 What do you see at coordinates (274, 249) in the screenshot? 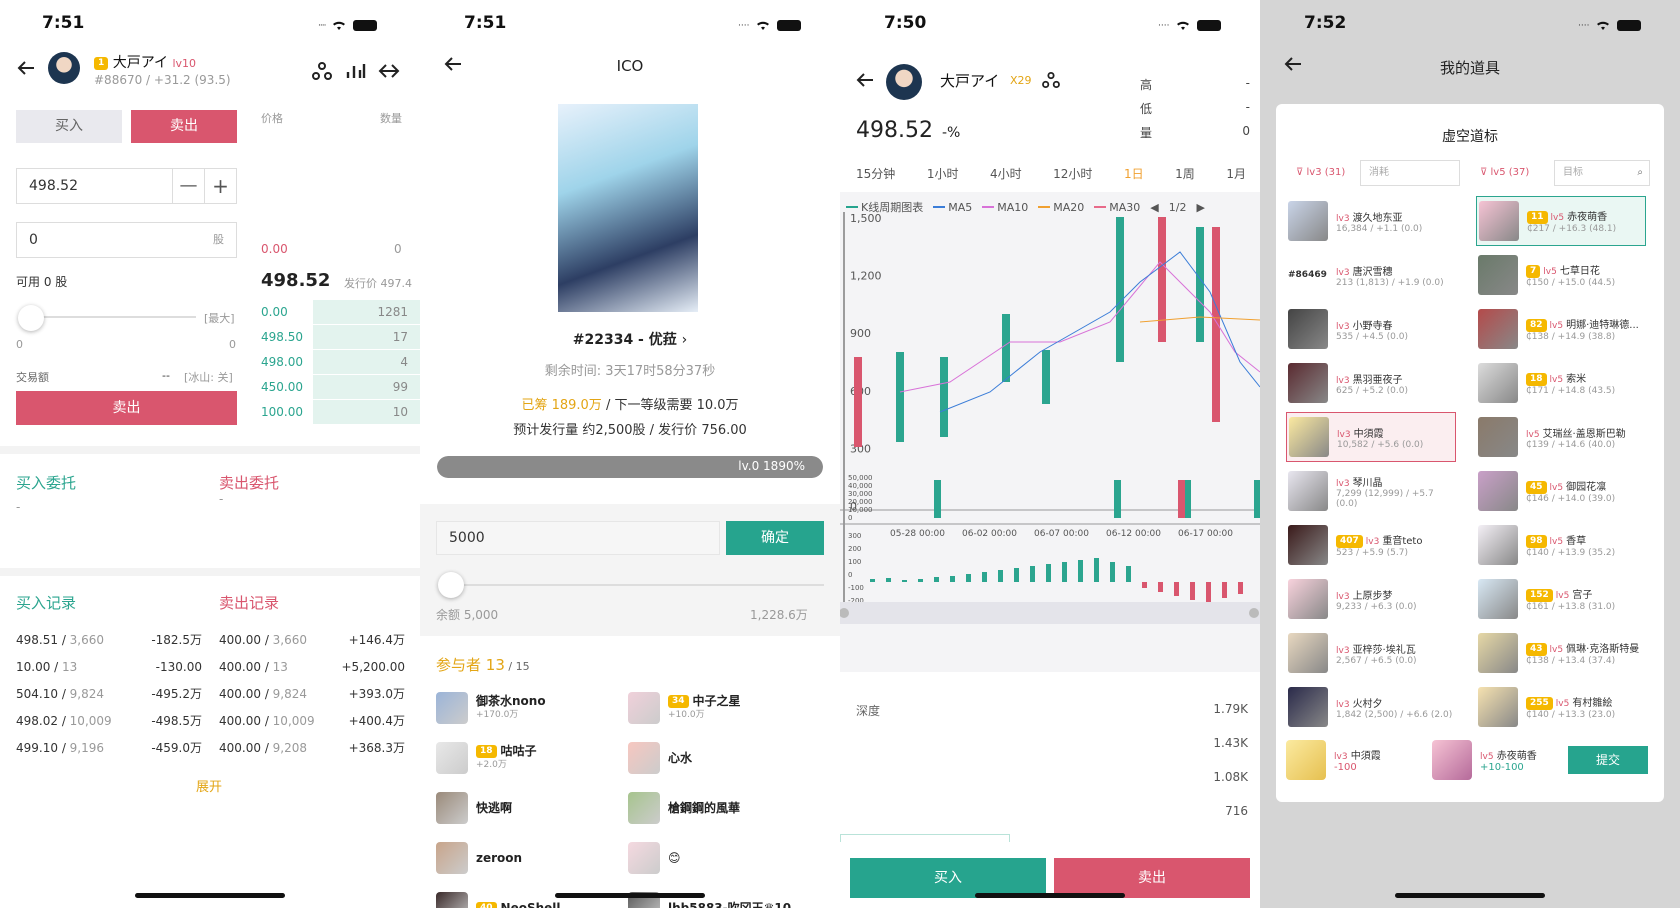
I see `ask-price: 0.00` at bounding box center [274, 249].